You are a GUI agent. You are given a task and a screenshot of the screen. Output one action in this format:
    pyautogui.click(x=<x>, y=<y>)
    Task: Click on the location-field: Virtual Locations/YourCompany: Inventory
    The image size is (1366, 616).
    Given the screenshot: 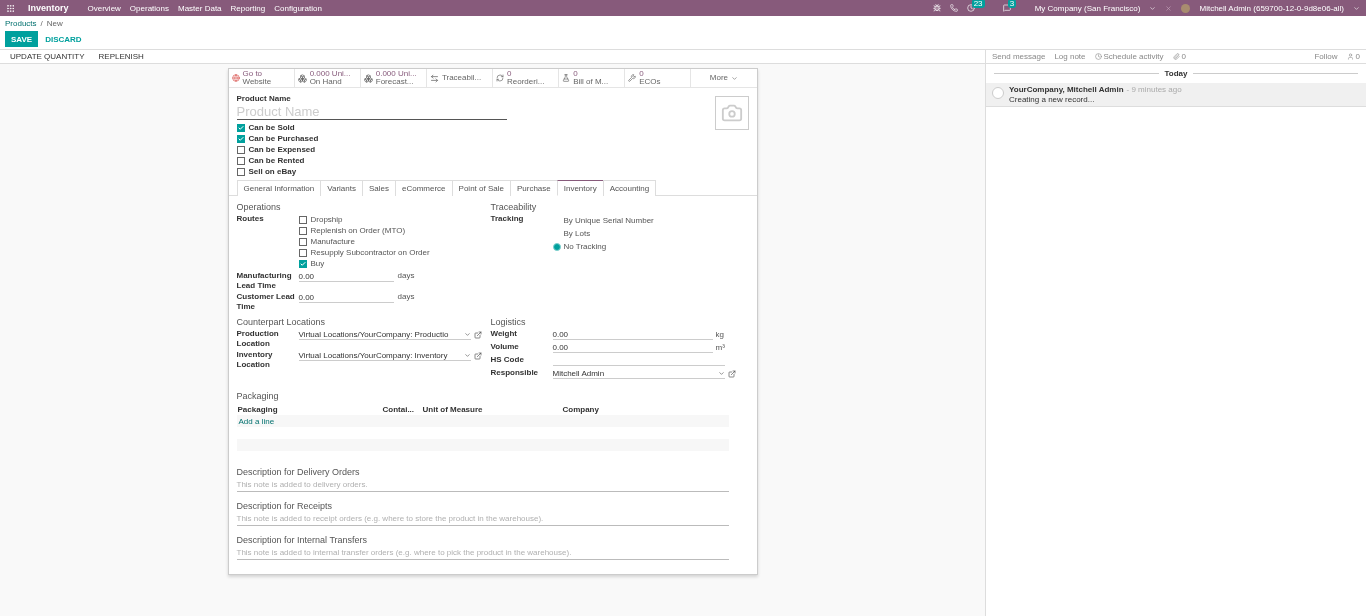 What is the action you would take?
    pyautogui.click(x=384, y=355)
    